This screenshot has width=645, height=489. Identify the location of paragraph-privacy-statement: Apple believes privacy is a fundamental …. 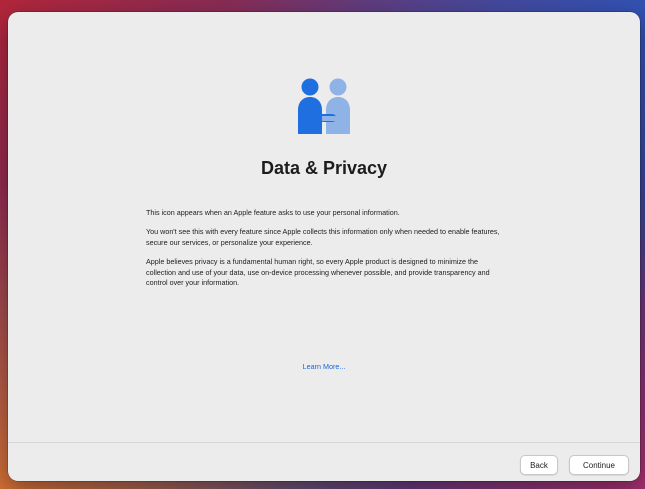
(318, 272).